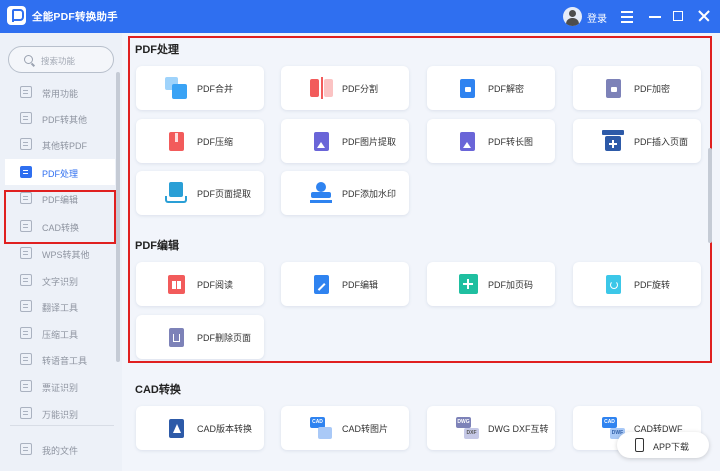  I want to click on wps-icon, so click(26, 253).